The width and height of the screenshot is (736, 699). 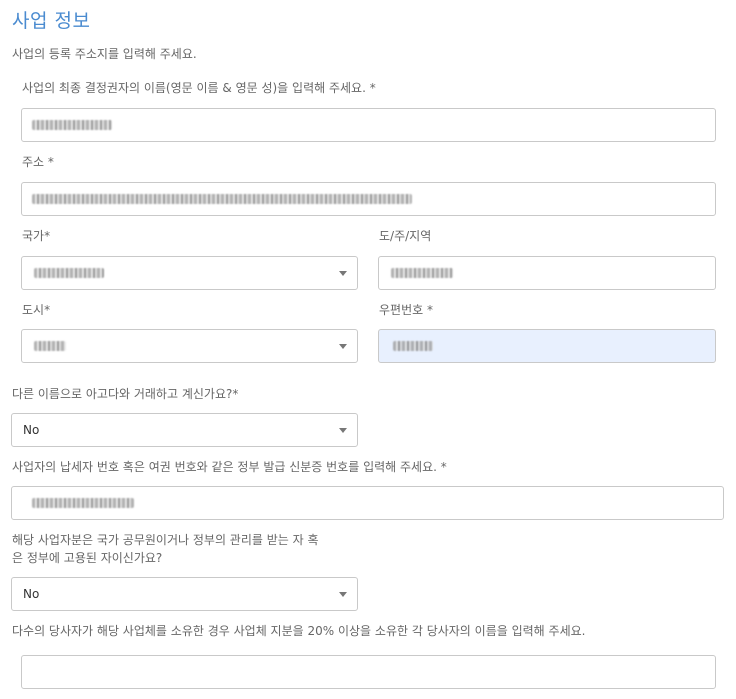 What do you see at coordinates (189, 273) in the screenshot?
I see `country-select` at bounding box center [189, 273].